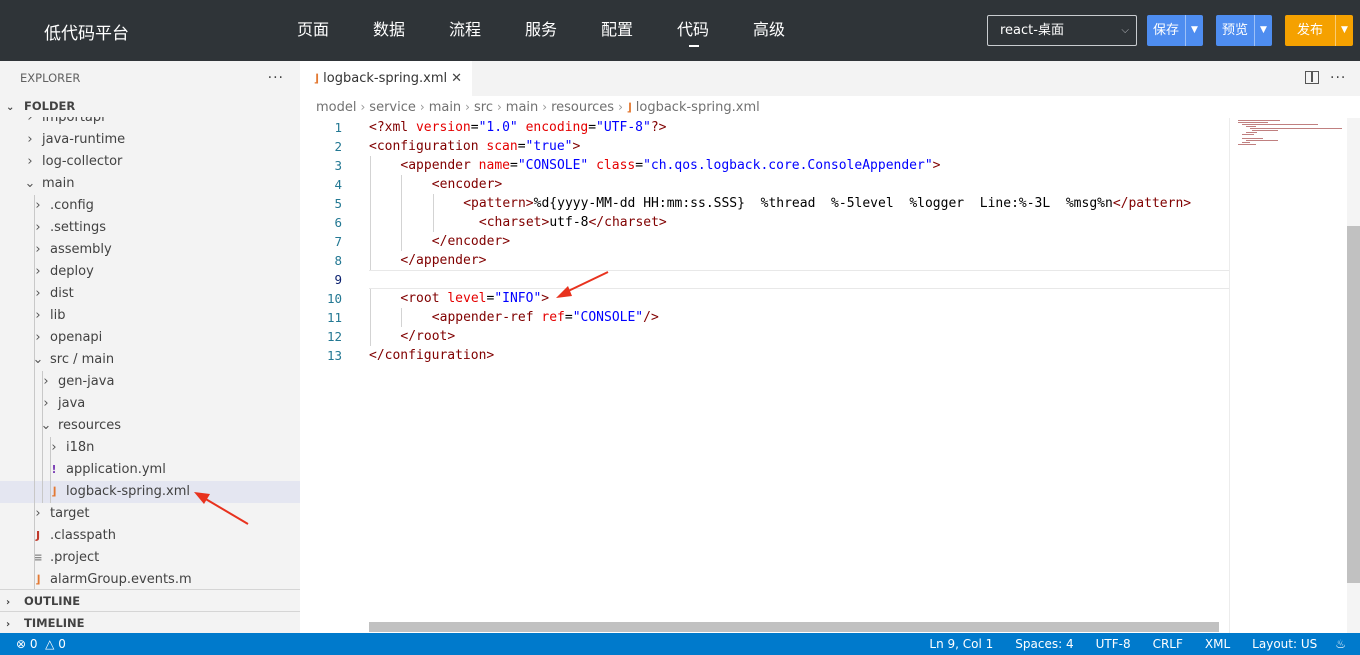 This screenshot has height=655, width=1360. What do you see at coordinates (549, 146) in the screenshot?
I see `code-token: "true"` at bounding box center [549, 146].